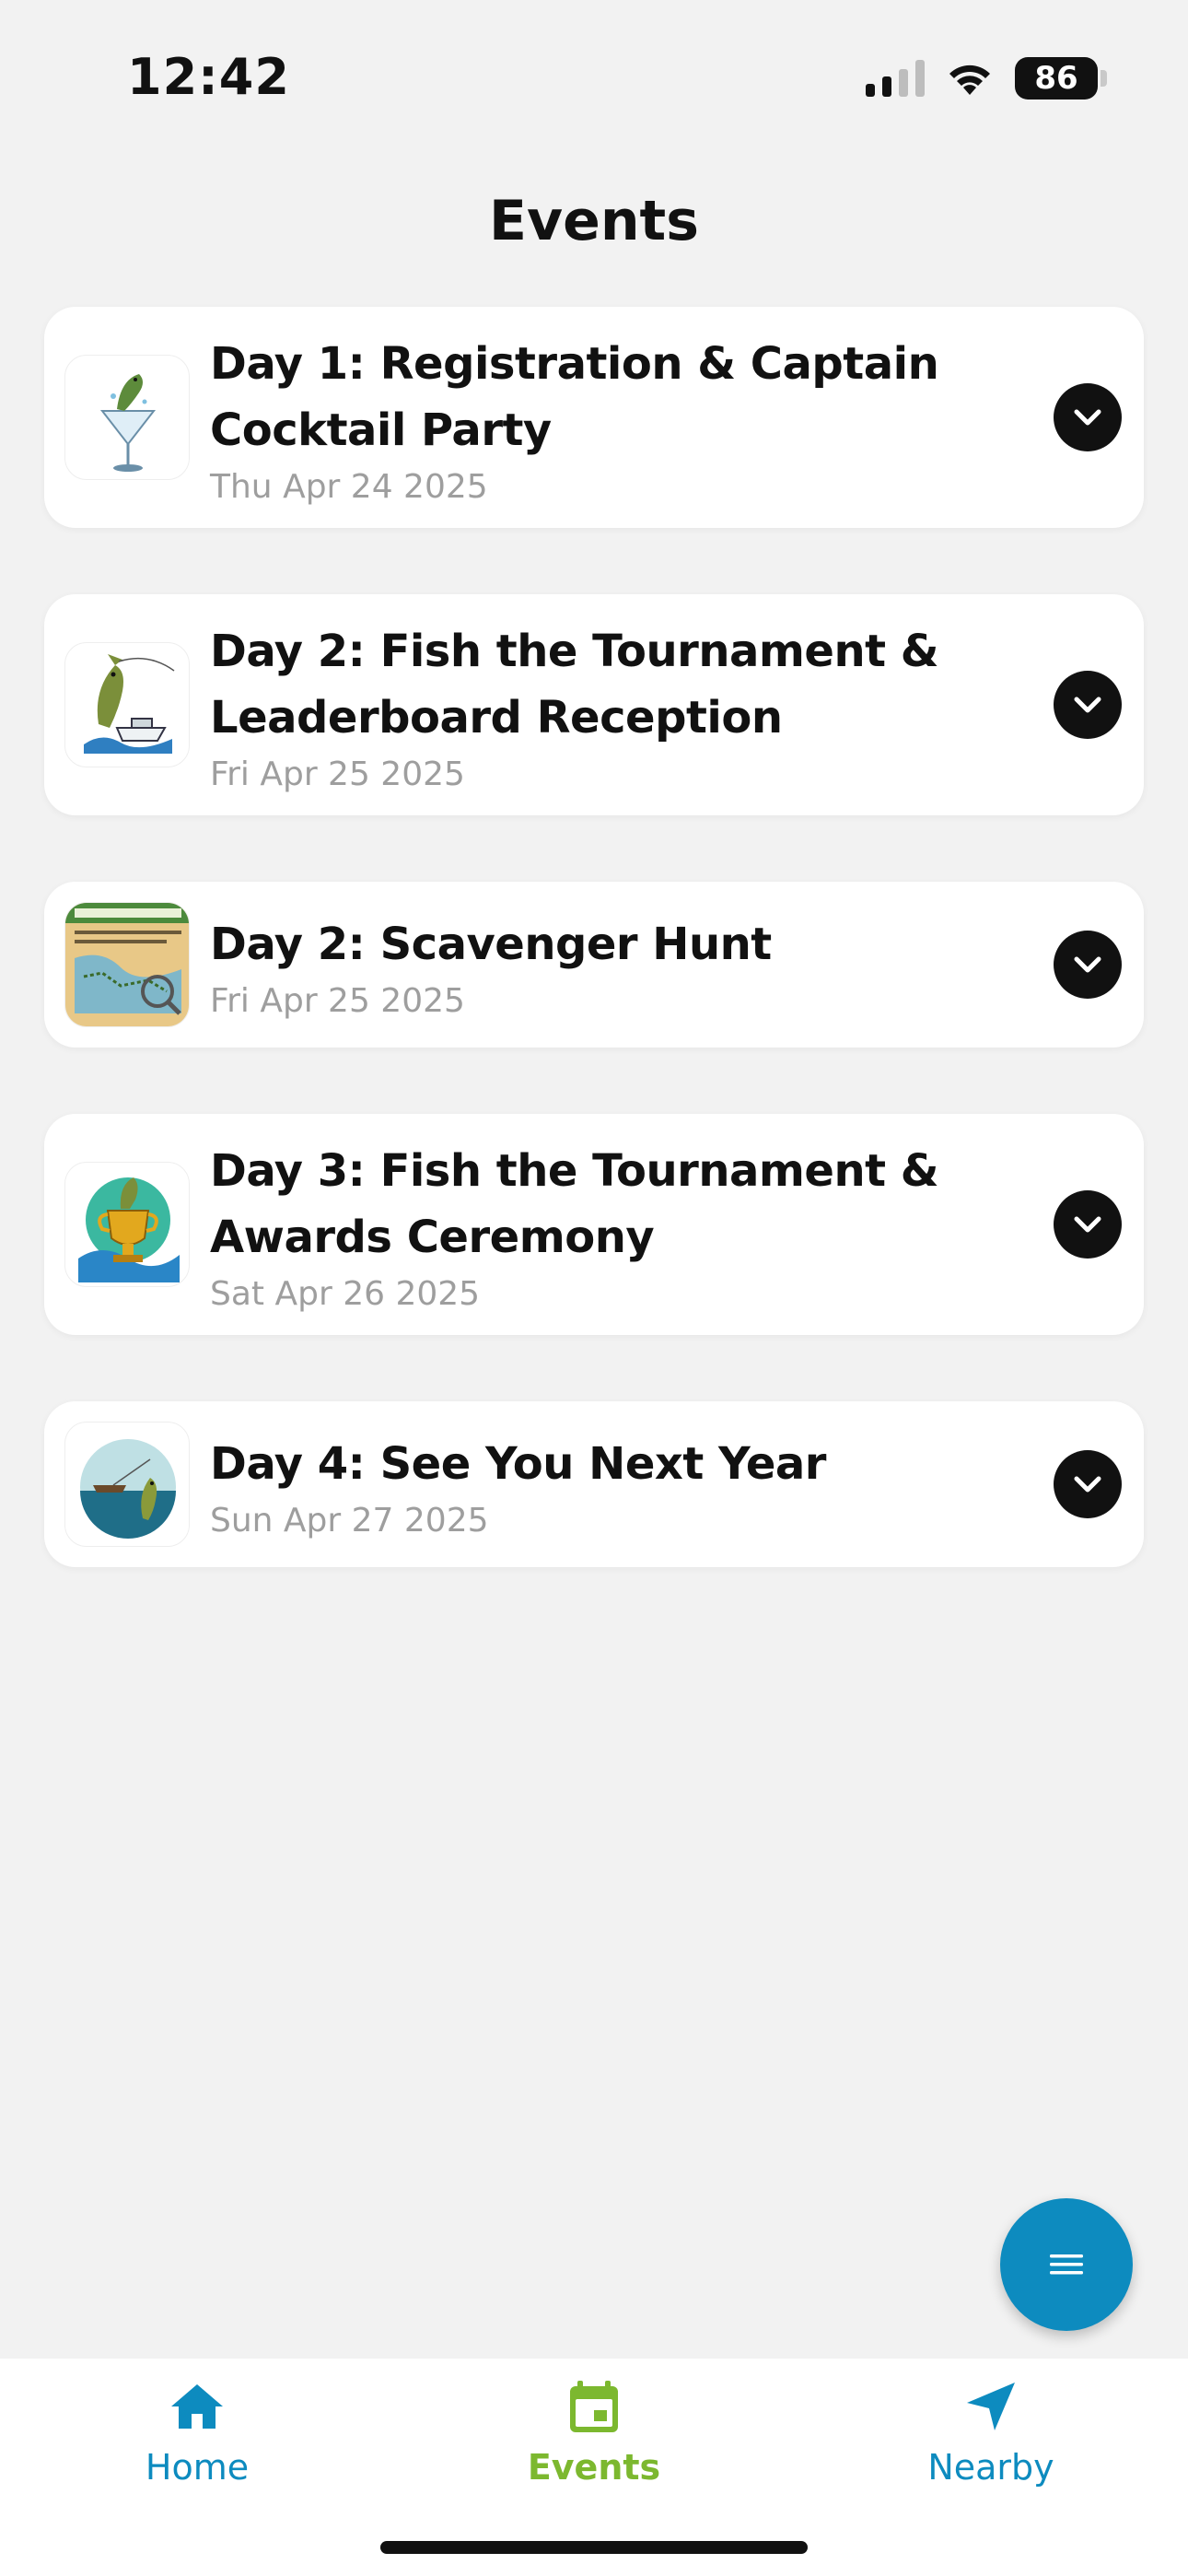  Describe the element at coordinates (594, 73) in the screenshot. I see `status-bar: 12:42 86` at that location.